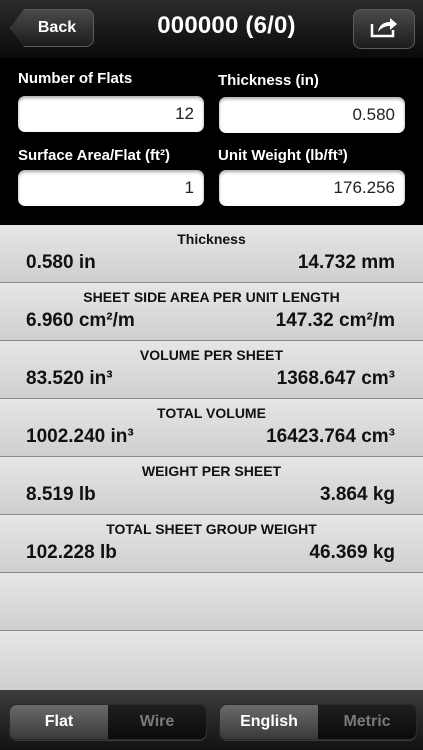 The image size is (423, 750). Describe the element at coordinates (211, 254) in the screenshot. I see `result-row-thickness: Thickness 0.580 in 14.732 mm` at that location.